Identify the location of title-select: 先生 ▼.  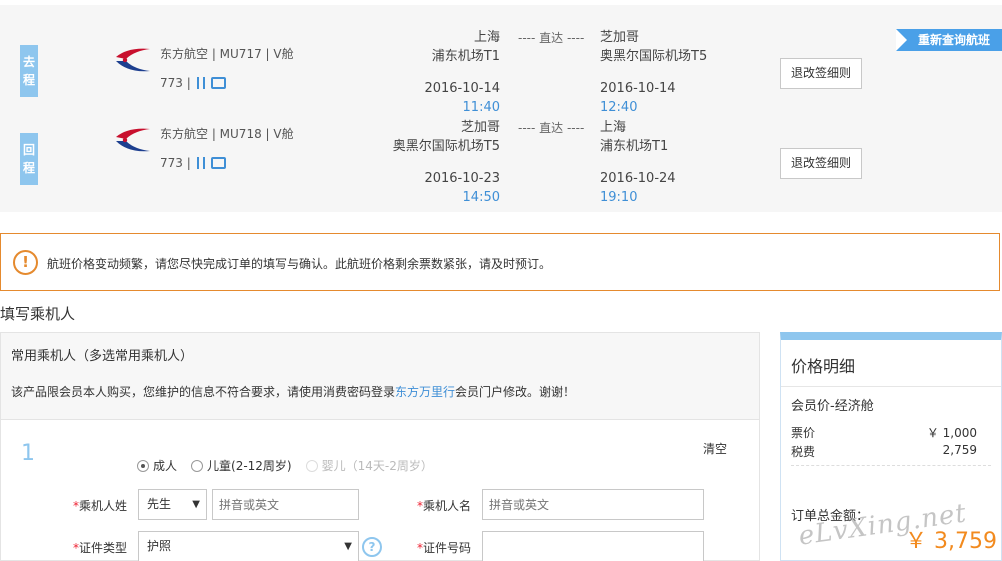
(172, 504).